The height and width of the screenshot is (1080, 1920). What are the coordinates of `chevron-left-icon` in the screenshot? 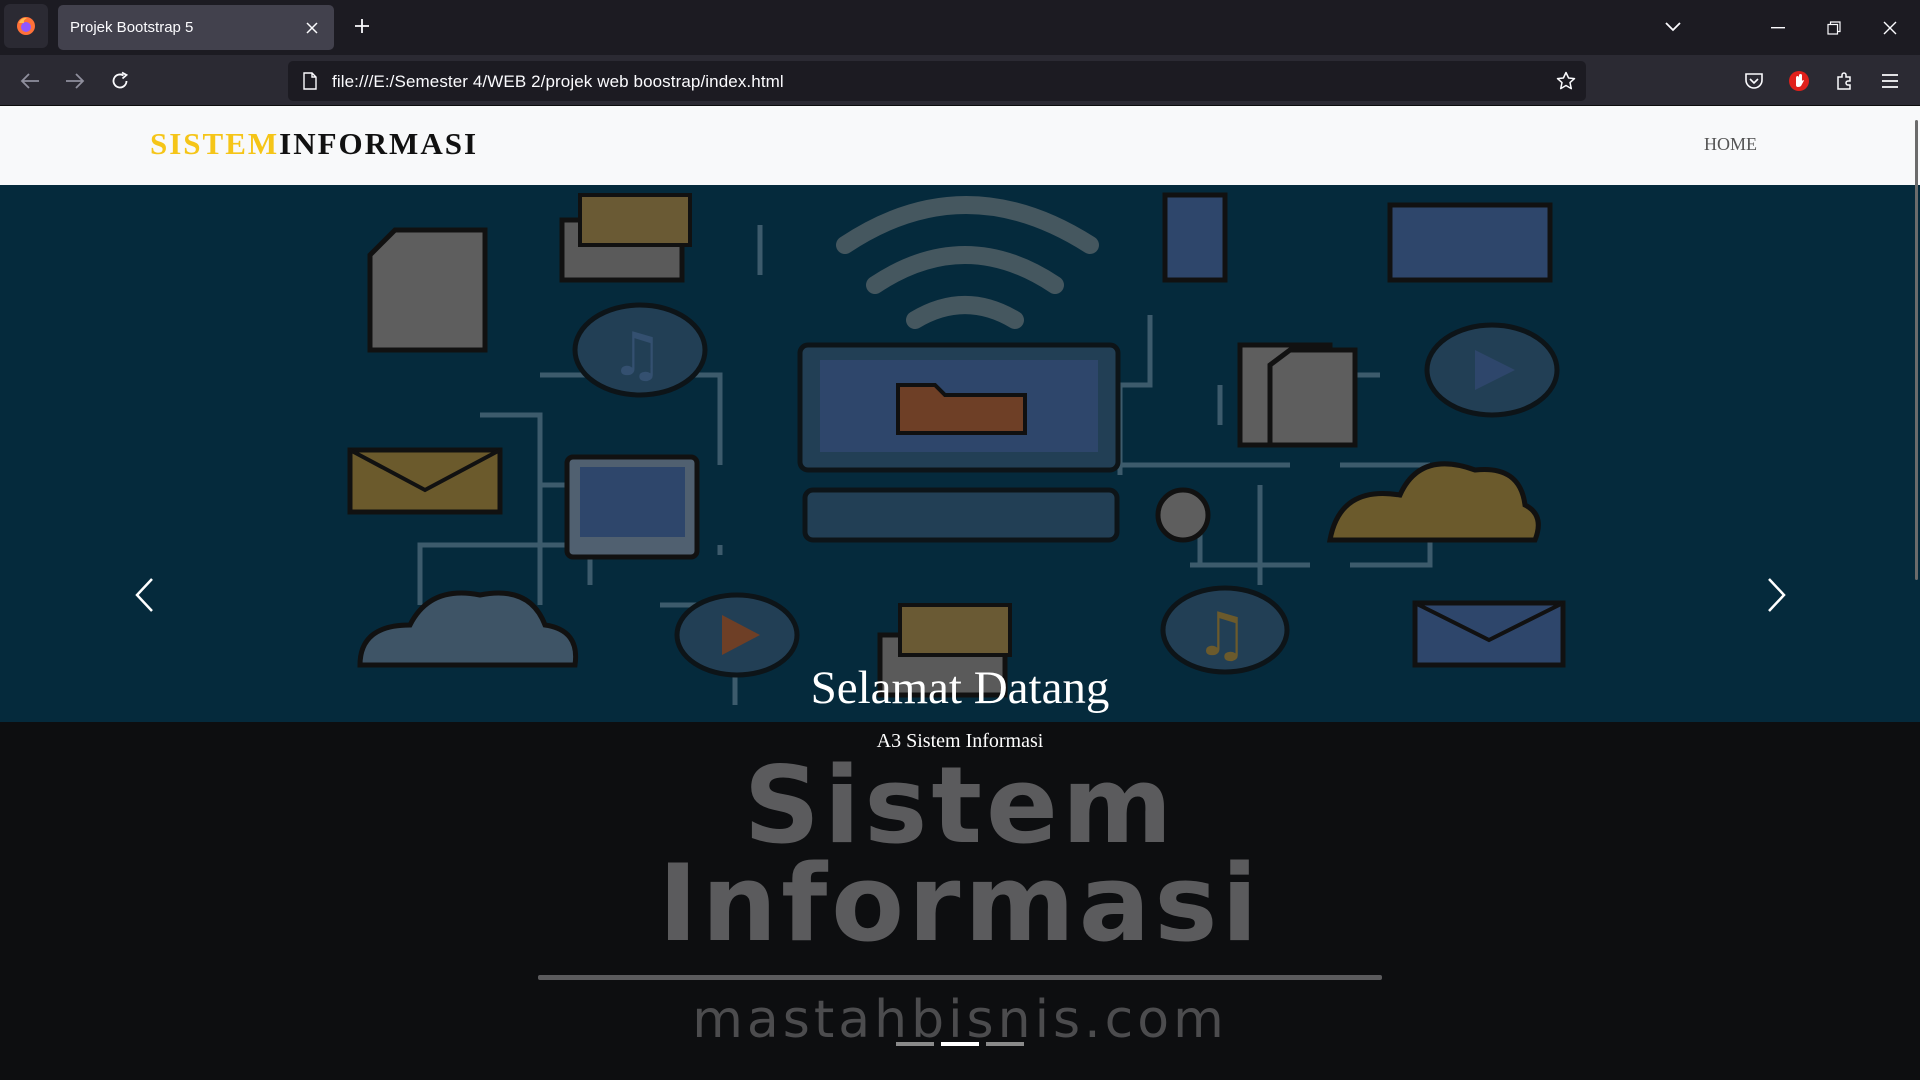 It's located at (144, 595).